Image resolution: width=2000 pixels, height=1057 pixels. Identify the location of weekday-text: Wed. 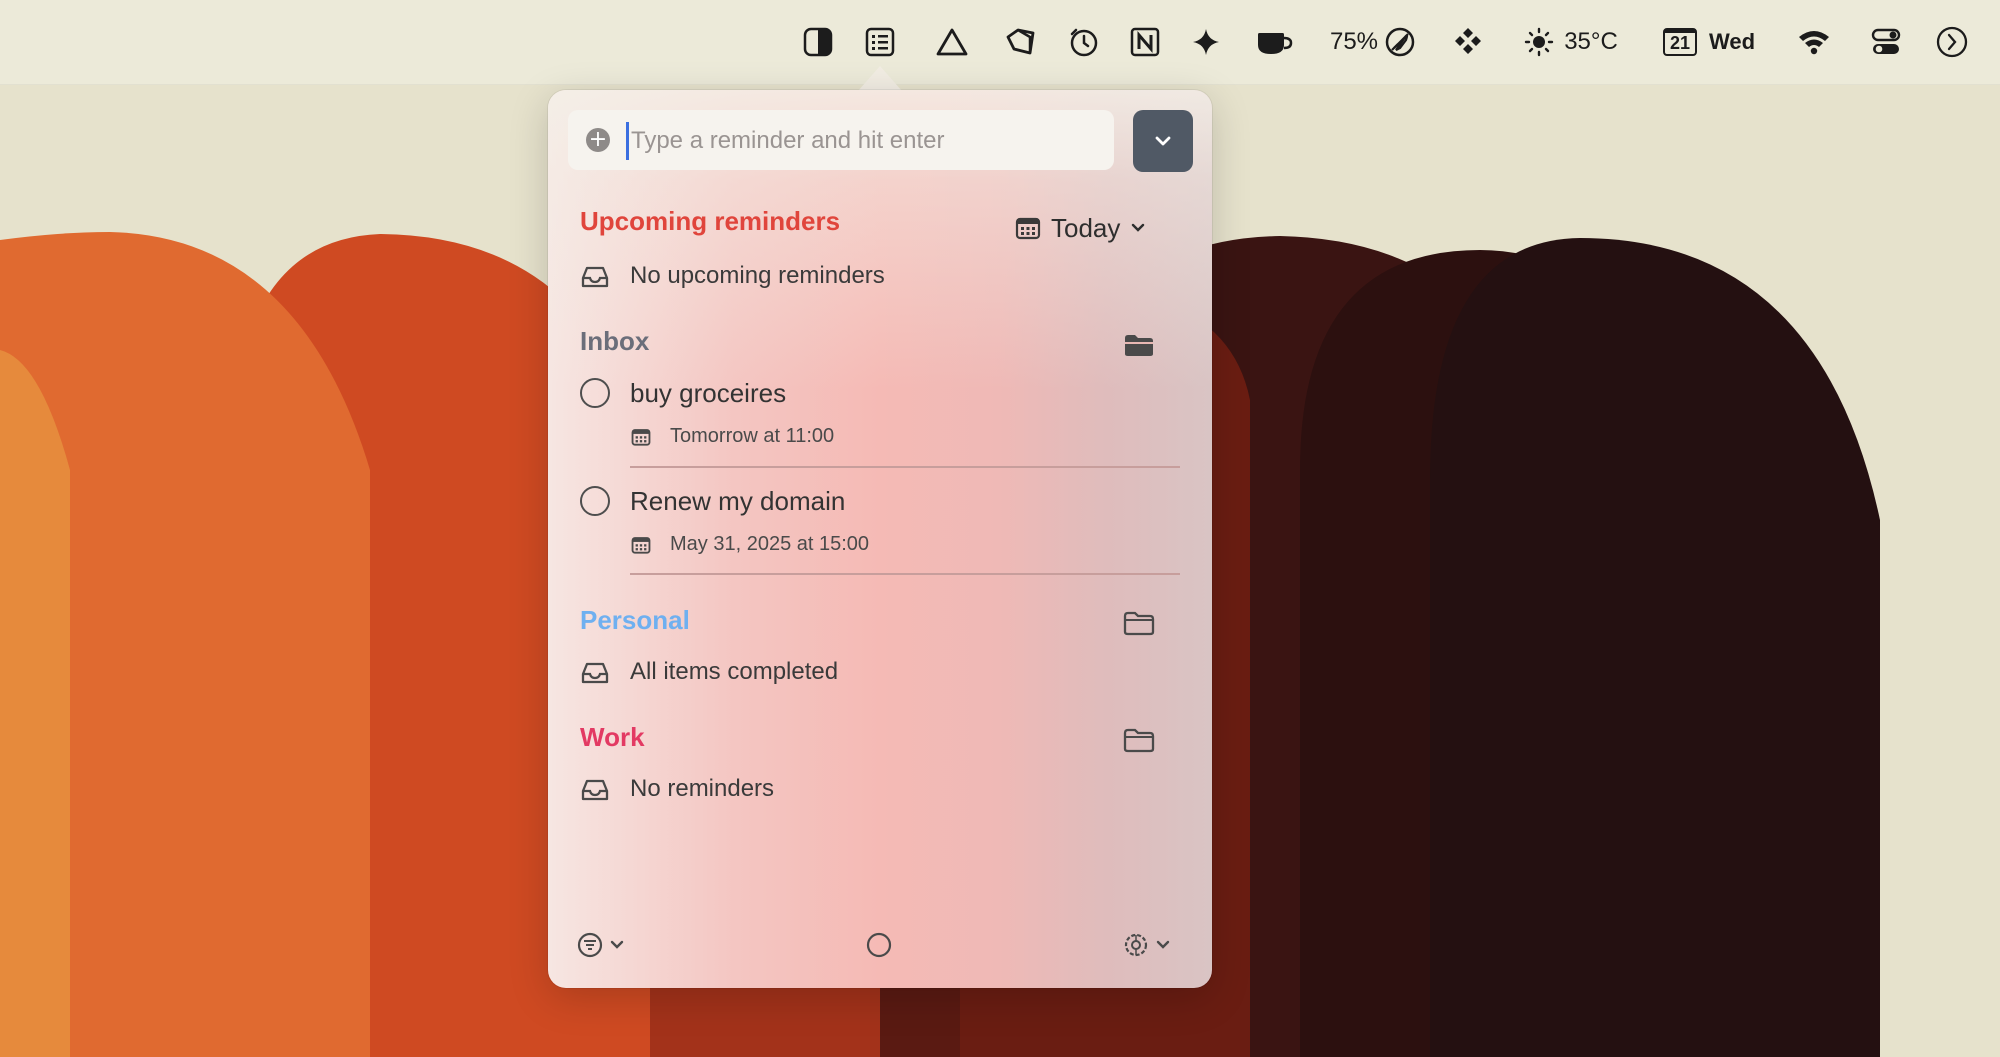
(1732, 41).